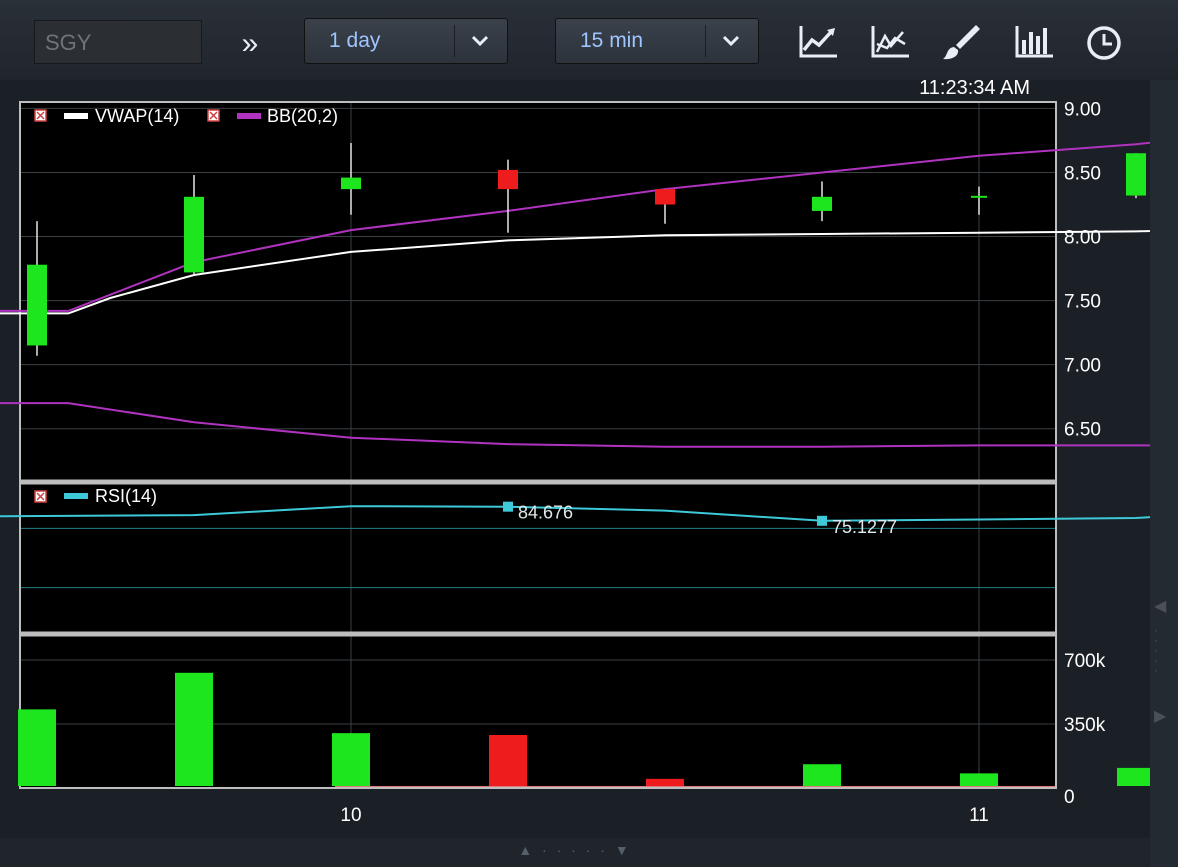 This screenshot has height=867, width=1178. What do you see at coordinates (250, 44) in the screenshot?
I see `go-arrows-icon: »` at bounding box center [250, 44].